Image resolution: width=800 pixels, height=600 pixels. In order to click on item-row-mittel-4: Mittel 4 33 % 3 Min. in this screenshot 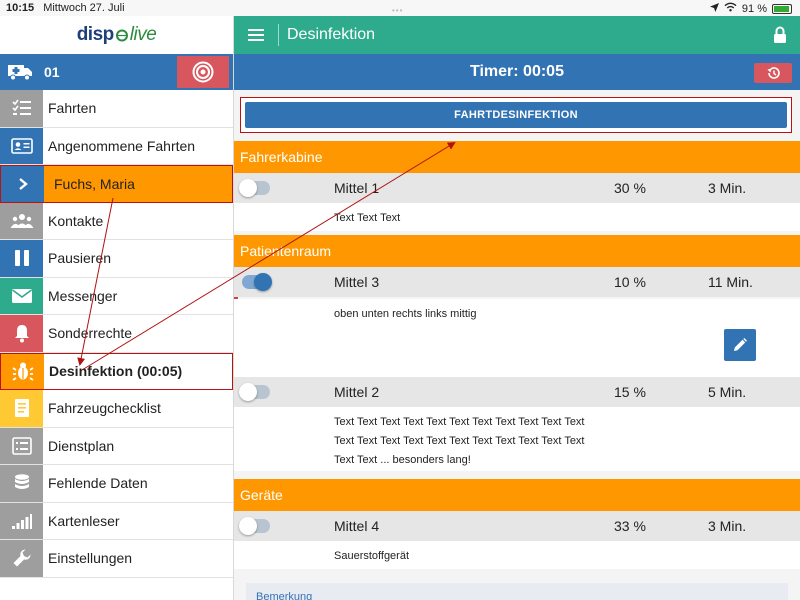, I will do `click(517, 526)`.